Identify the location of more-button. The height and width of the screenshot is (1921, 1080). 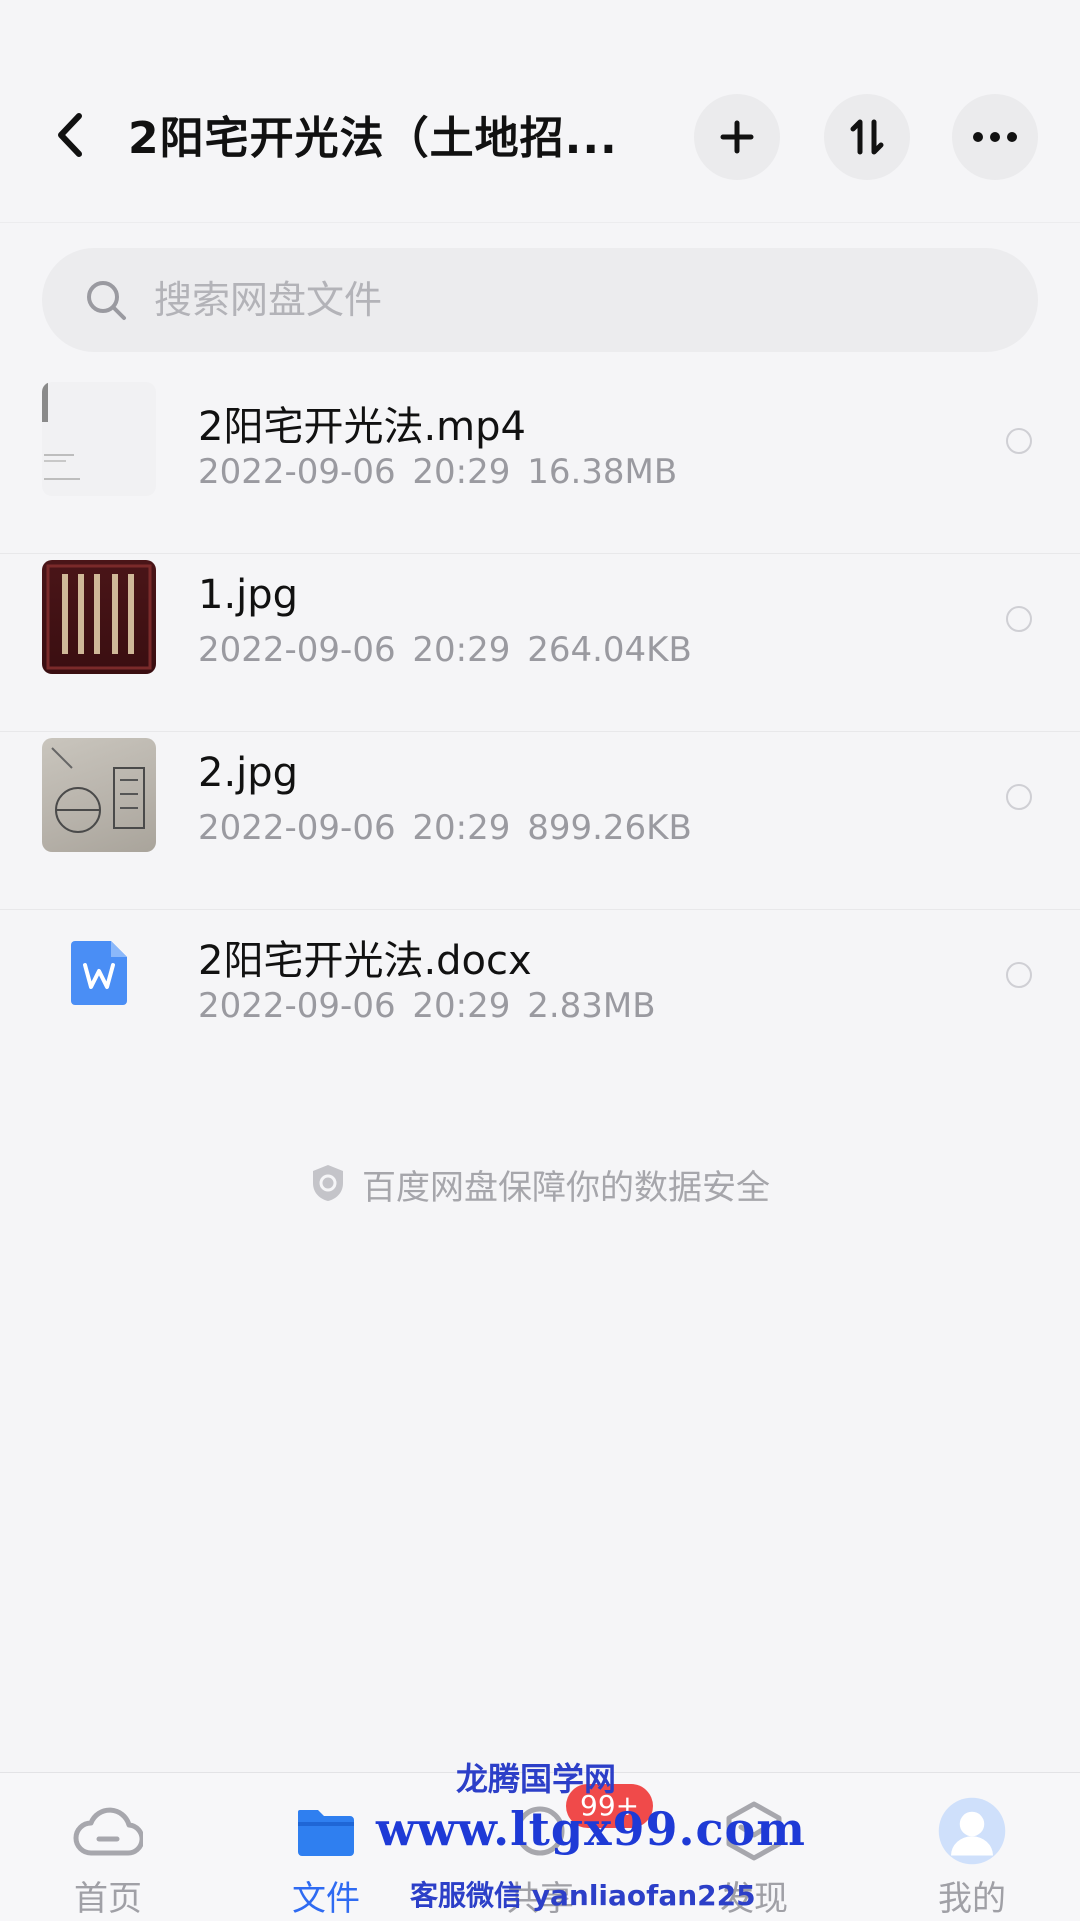
(995, 137).